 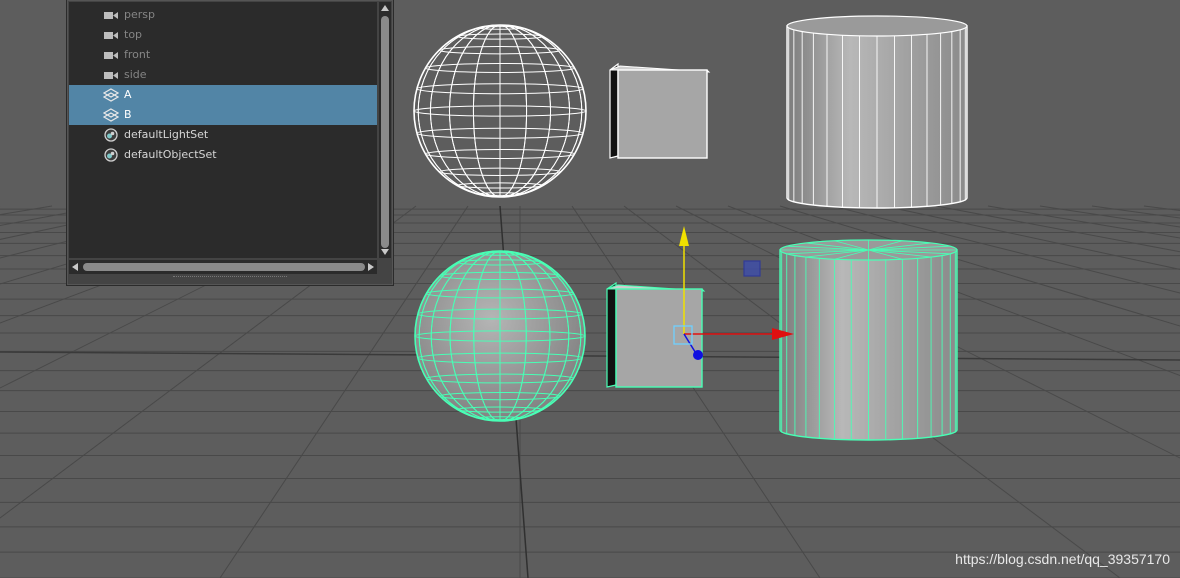 I want to click on cube-top, so click(x=660, y=110).